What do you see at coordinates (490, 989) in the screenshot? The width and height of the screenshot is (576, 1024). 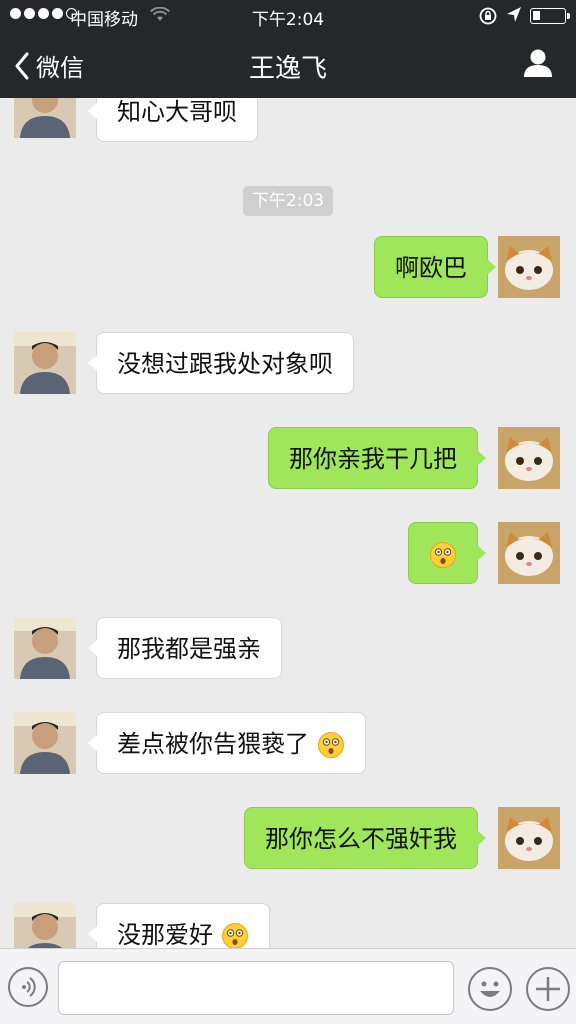 I see `smiley-icon` at bounding box center [490, 989].